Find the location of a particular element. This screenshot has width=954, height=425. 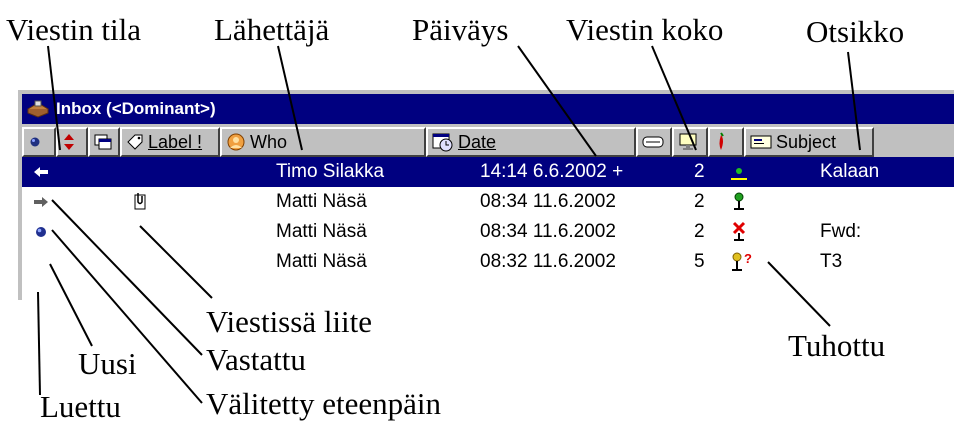

disk-size-icon is located at coordinates (653, 142).